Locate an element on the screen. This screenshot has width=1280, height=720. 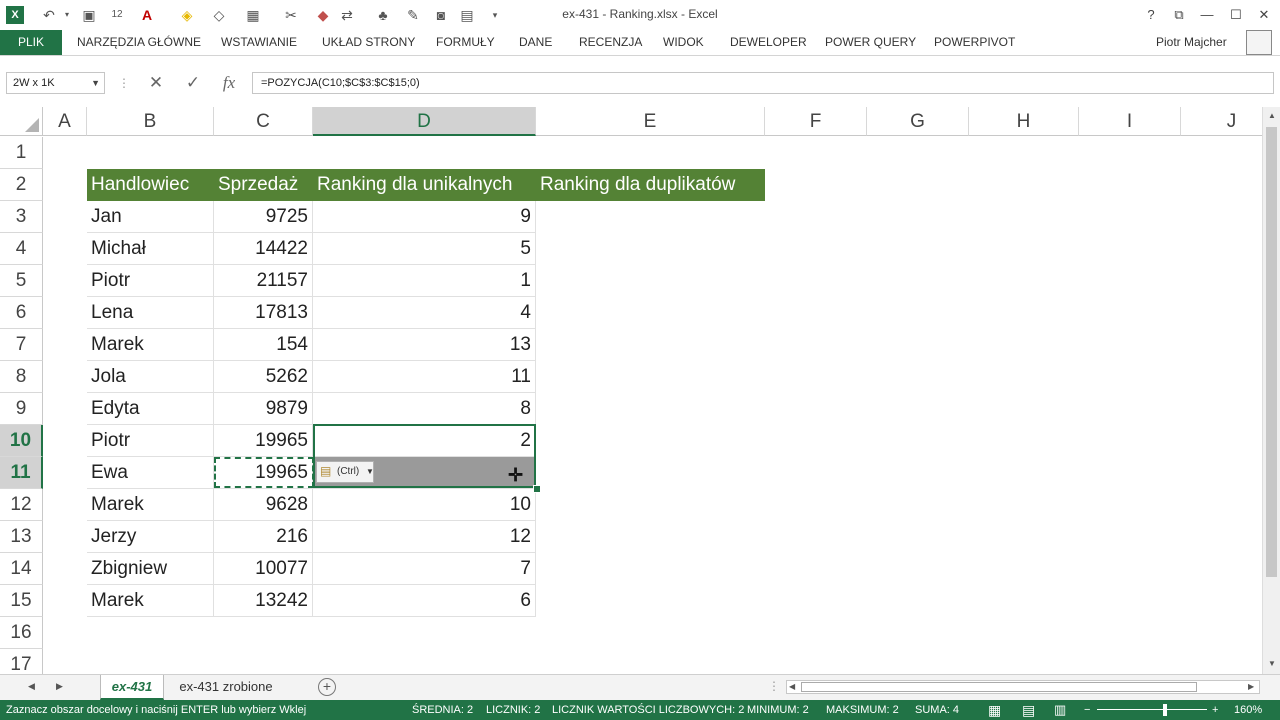
column-header-f: F is located at coordinates (816, 121).